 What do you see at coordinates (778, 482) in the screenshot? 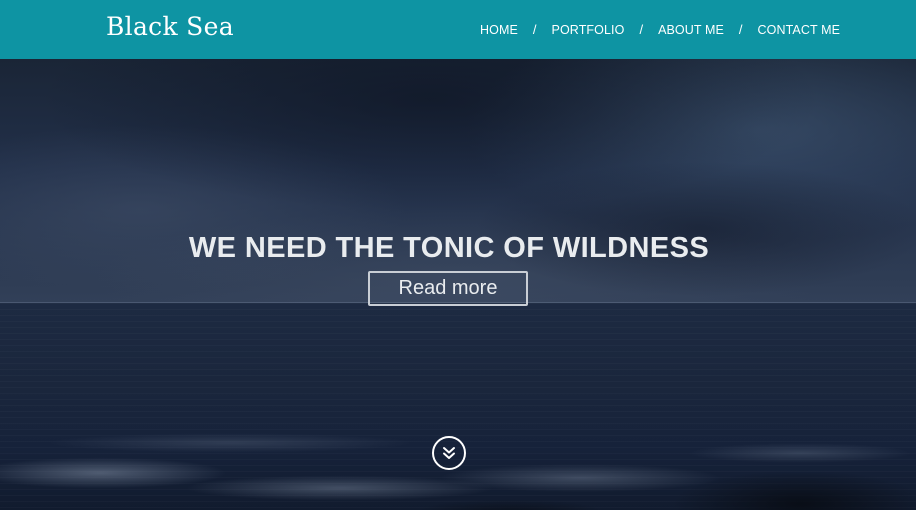
I see `shore-rocks` at bounding box center [778, 482].